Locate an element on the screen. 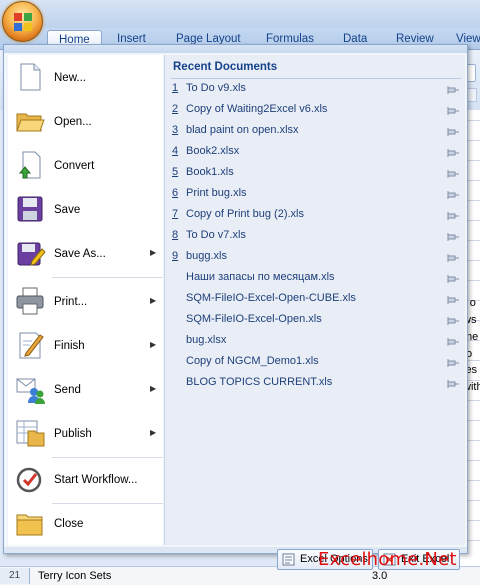 The width and height of the screenshot is (480, 585). recent-document-item: SQM-FileIO-Excel-Open-CUBE.xls is located at coordinates (317, 298).